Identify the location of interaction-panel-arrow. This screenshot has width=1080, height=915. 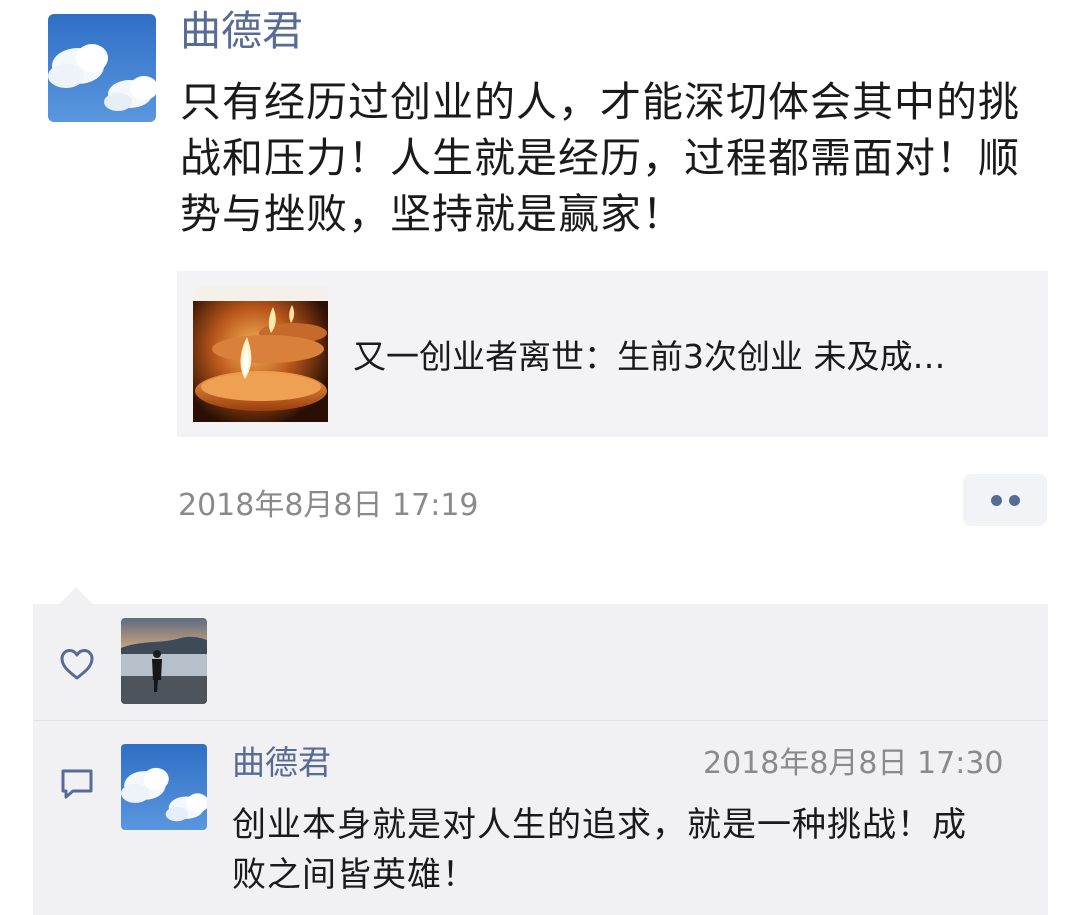
(76, 596).